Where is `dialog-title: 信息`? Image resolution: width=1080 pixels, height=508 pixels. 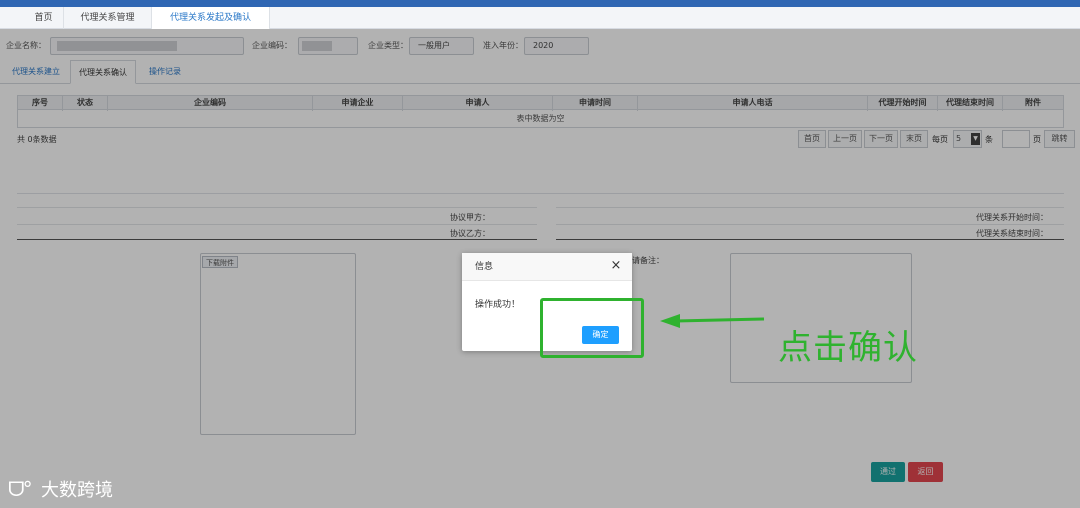
dialog-title: 信息 is located at coordinates (547, 267).